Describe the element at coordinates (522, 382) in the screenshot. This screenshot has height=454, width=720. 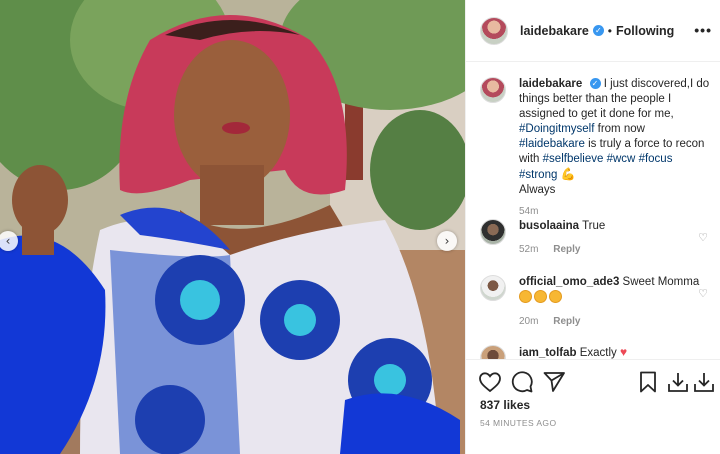
I see `comment-icon` at that location.